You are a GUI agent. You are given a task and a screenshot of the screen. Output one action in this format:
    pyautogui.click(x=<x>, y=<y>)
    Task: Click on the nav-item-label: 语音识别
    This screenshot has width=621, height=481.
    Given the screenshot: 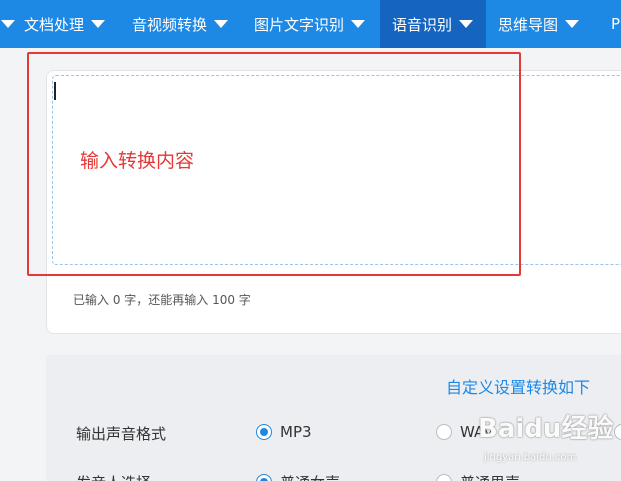 What is the action you would take?
    pyautogui.click(x=422, y=24)
    